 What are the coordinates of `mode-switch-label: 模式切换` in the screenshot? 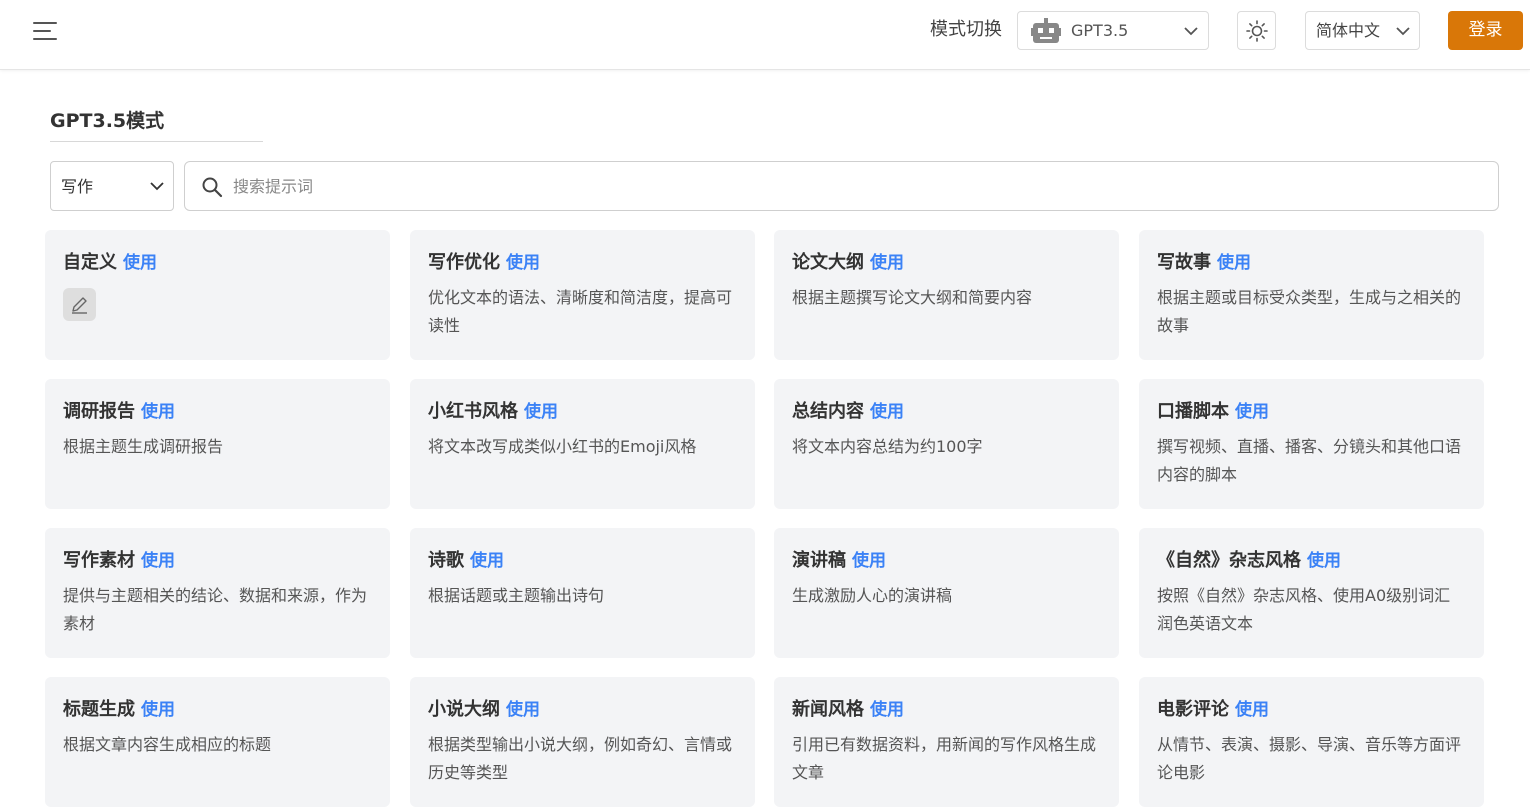 It's located at (966, 29).